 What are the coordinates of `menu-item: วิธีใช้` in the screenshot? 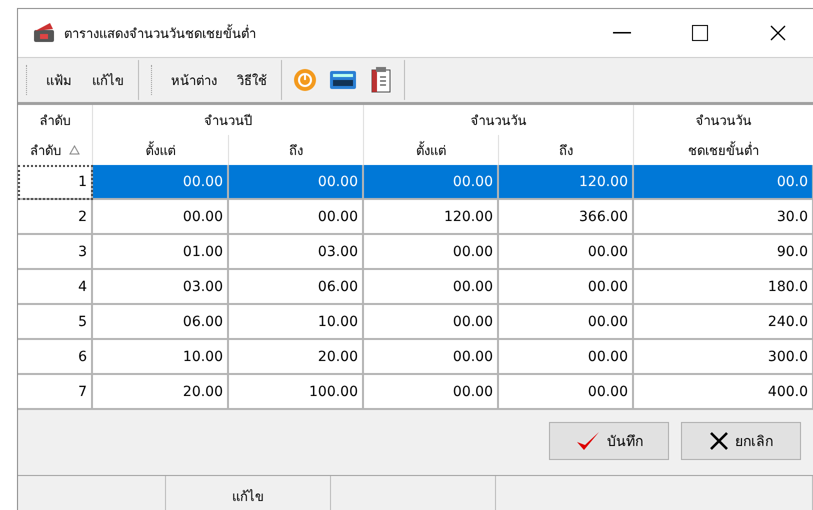 It's located at (252, 80).